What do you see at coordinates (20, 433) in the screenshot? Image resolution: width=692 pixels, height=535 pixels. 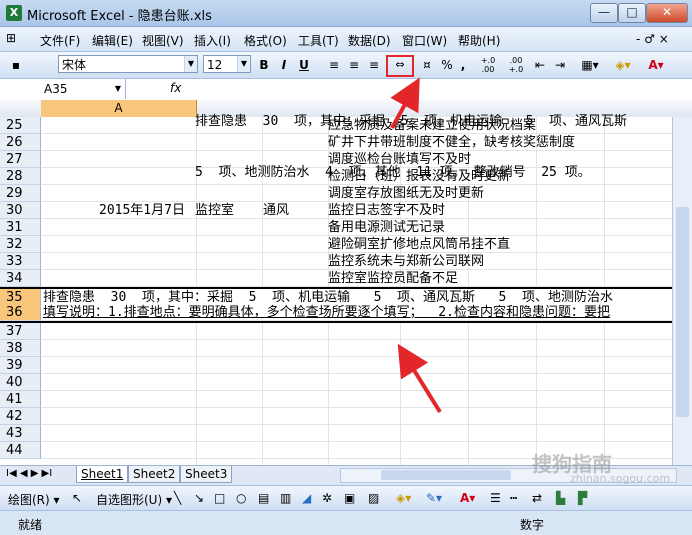 I see `row-number: 43` at bounding box center [20, 433].